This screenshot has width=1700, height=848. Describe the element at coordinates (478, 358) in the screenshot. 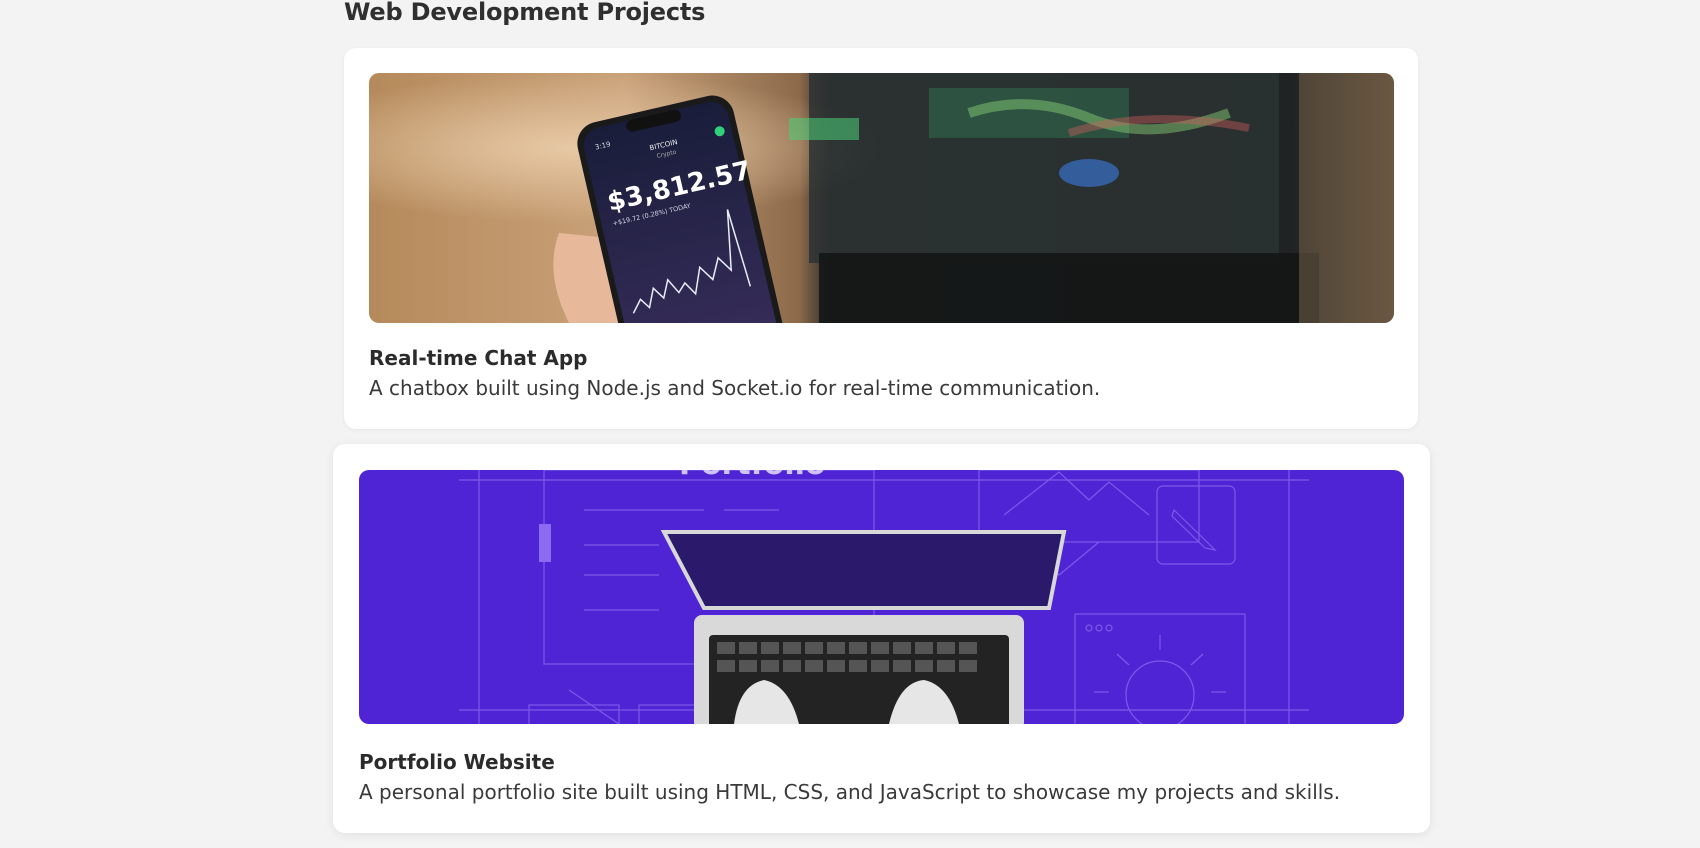

I see `project-title: Real-time Chat App` at that location.